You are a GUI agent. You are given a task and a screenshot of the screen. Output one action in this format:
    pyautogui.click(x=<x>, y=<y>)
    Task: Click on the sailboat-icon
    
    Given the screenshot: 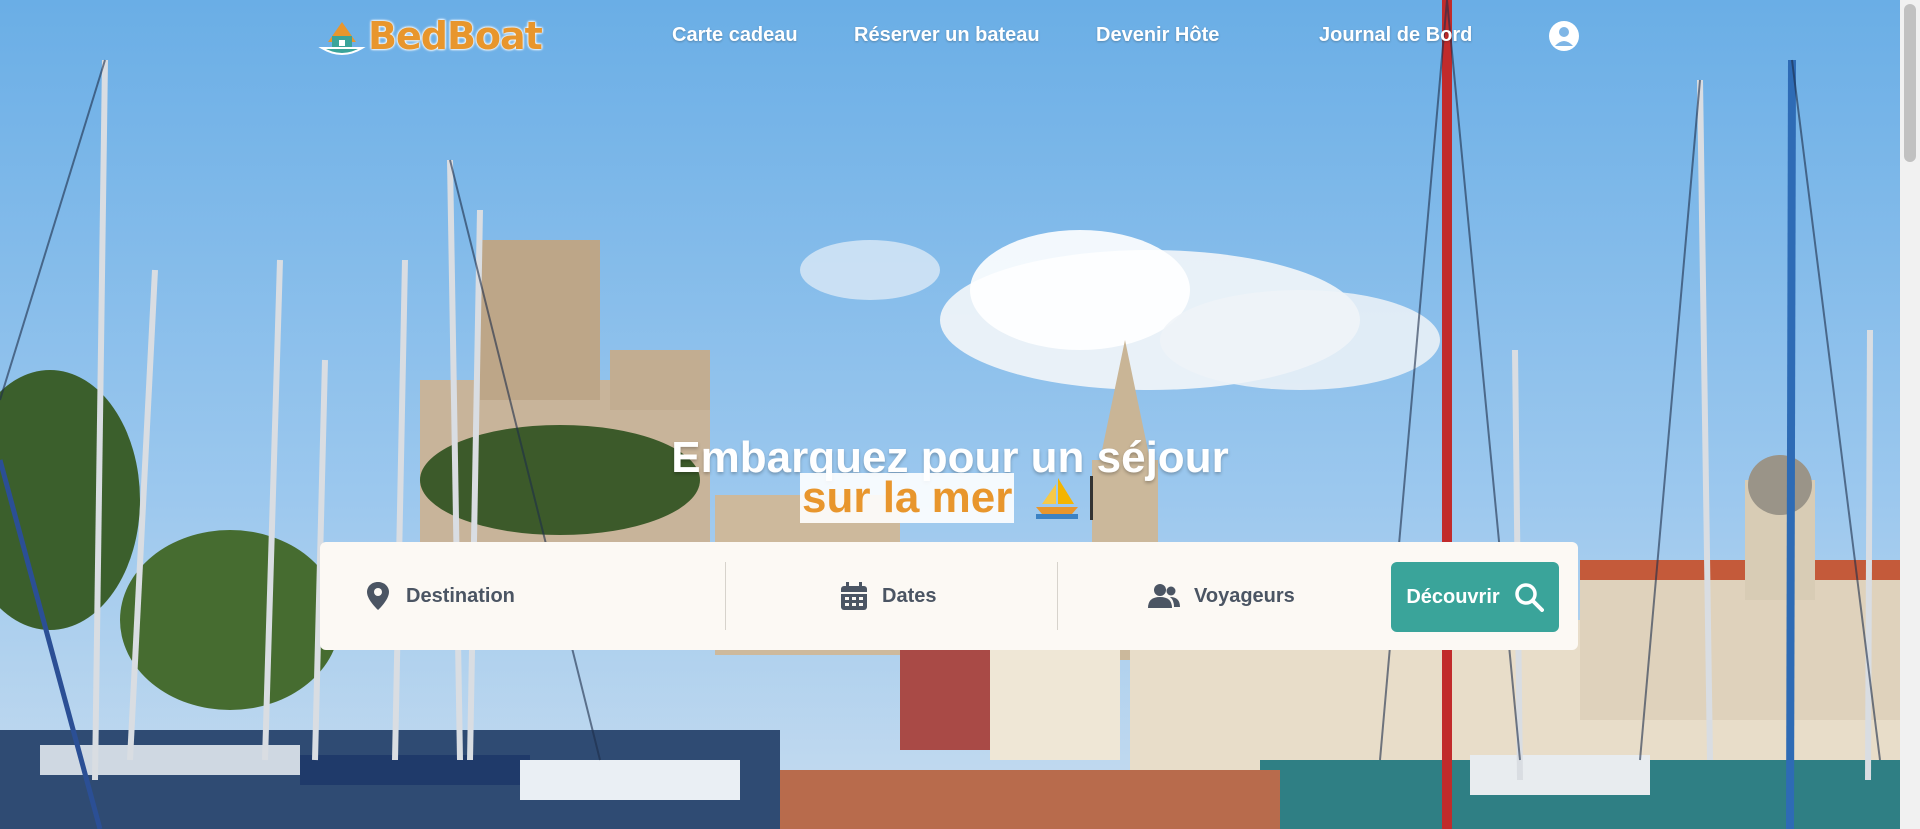 What is the action you would take?
    pyautogui.click(x=1057, y=498)
    